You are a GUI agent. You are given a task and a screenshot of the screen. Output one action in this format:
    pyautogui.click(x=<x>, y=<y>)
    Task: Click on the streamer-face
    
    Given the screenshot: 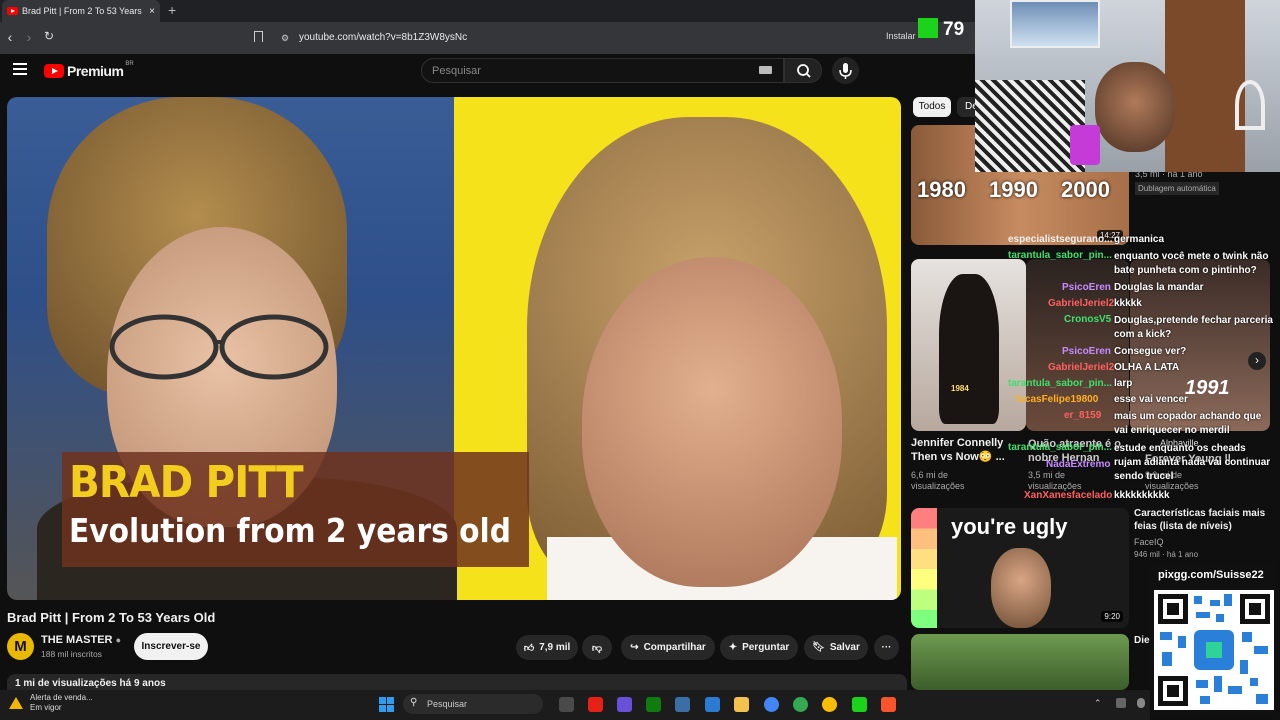 What is the action you would take?
    pyautogui.click(x=1135, y=107)
    